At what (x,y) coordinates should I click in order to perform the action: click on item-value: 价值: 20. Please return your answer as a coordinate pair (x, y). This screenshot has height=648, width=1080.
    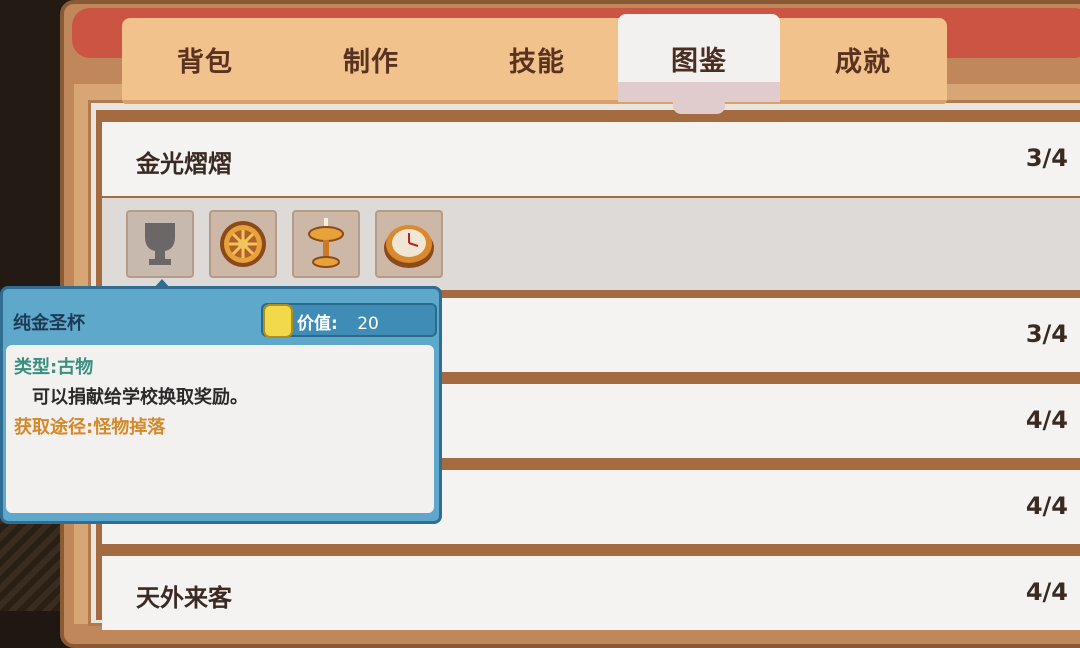
    Looking at the image, I should click on (349, 320).